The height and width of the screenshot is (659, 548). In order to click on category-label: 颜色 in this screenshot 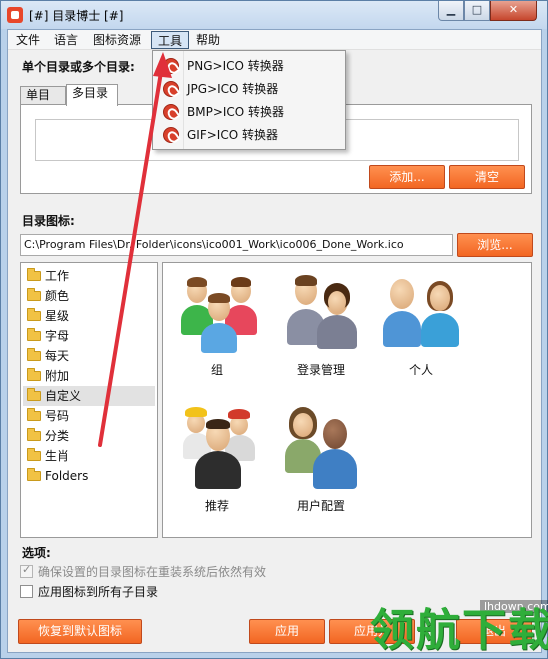, I will do `click(57, 296)`.